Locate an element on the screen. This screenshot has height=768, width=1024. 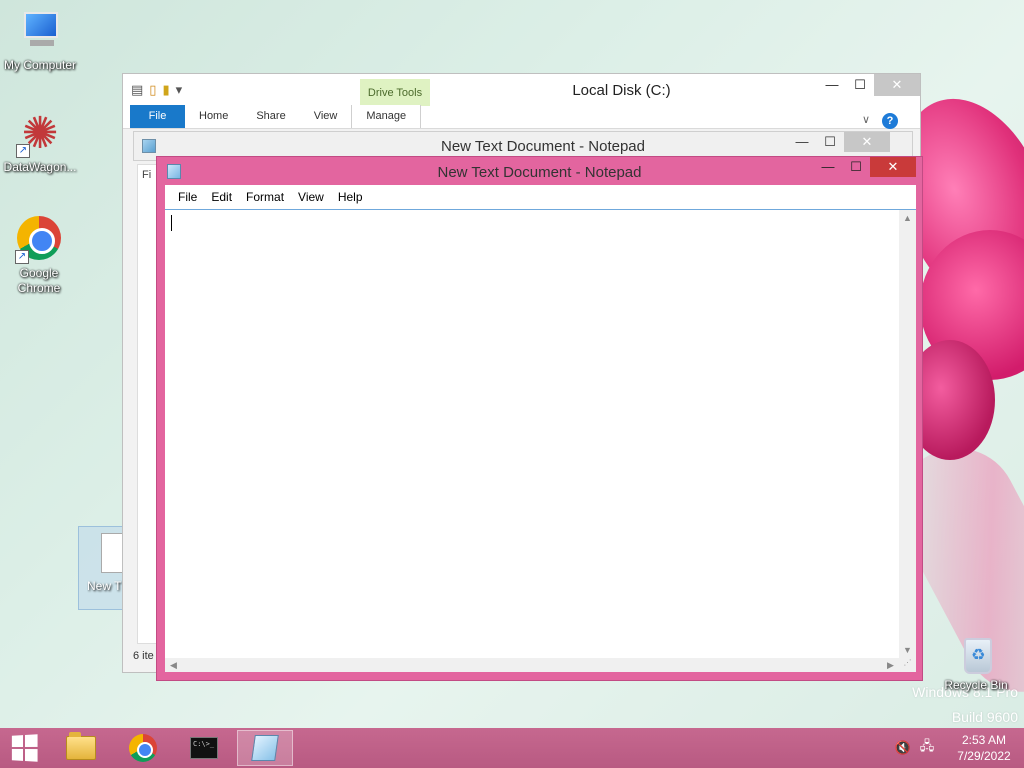
notepad-titlebar: New Text Document - Notepad — ☐ ✕ is located at coordinates (539, 171).